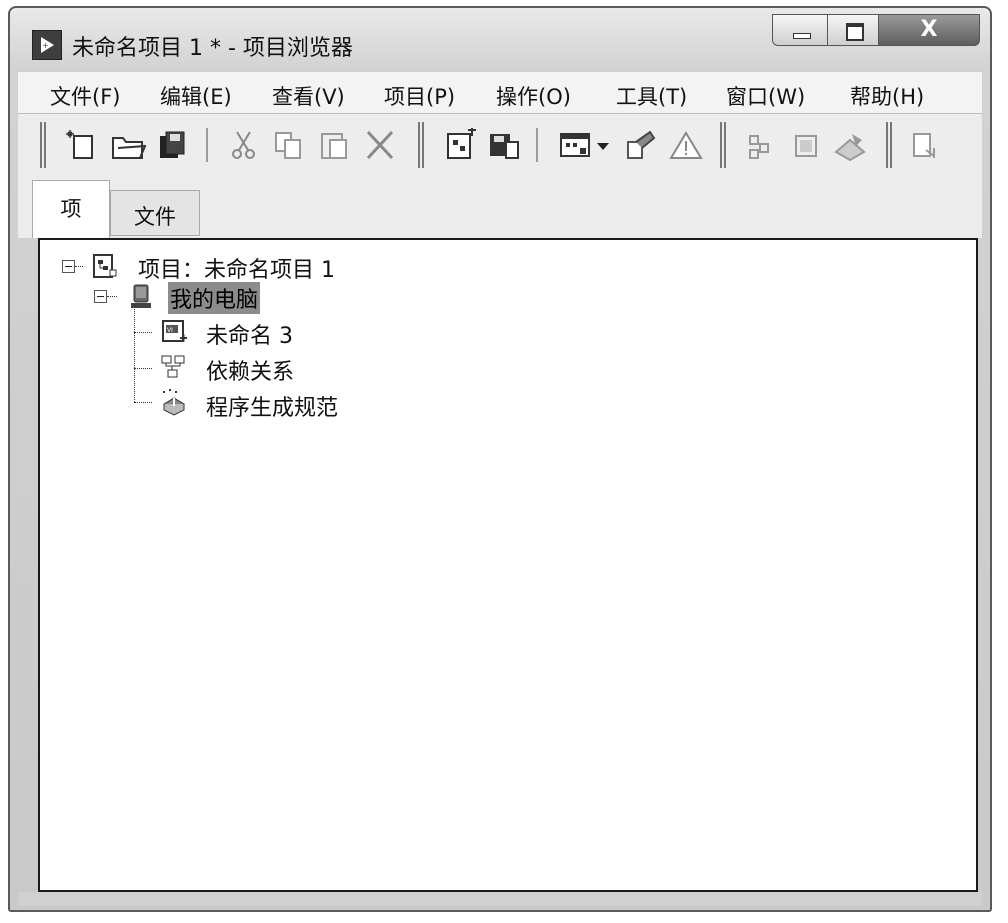  What do you see at coordinates (308, 96) in the screenshot?
I see `menu-view: 查看(V)` at bounding box center [308, 96].